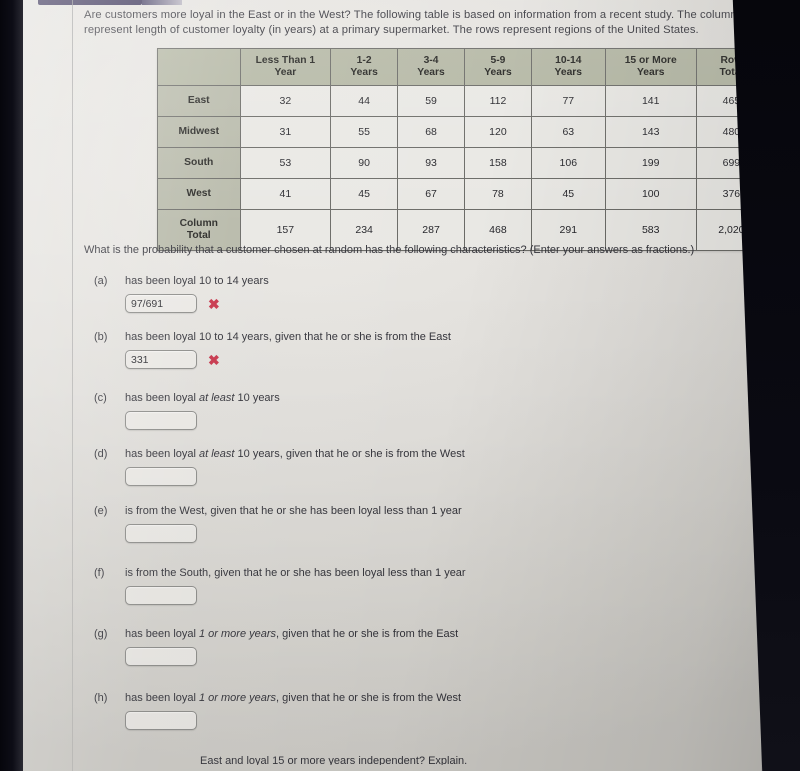 This screenshot has height=771, width=800. I want to click on part-d-label: (d), so click(101, 454).